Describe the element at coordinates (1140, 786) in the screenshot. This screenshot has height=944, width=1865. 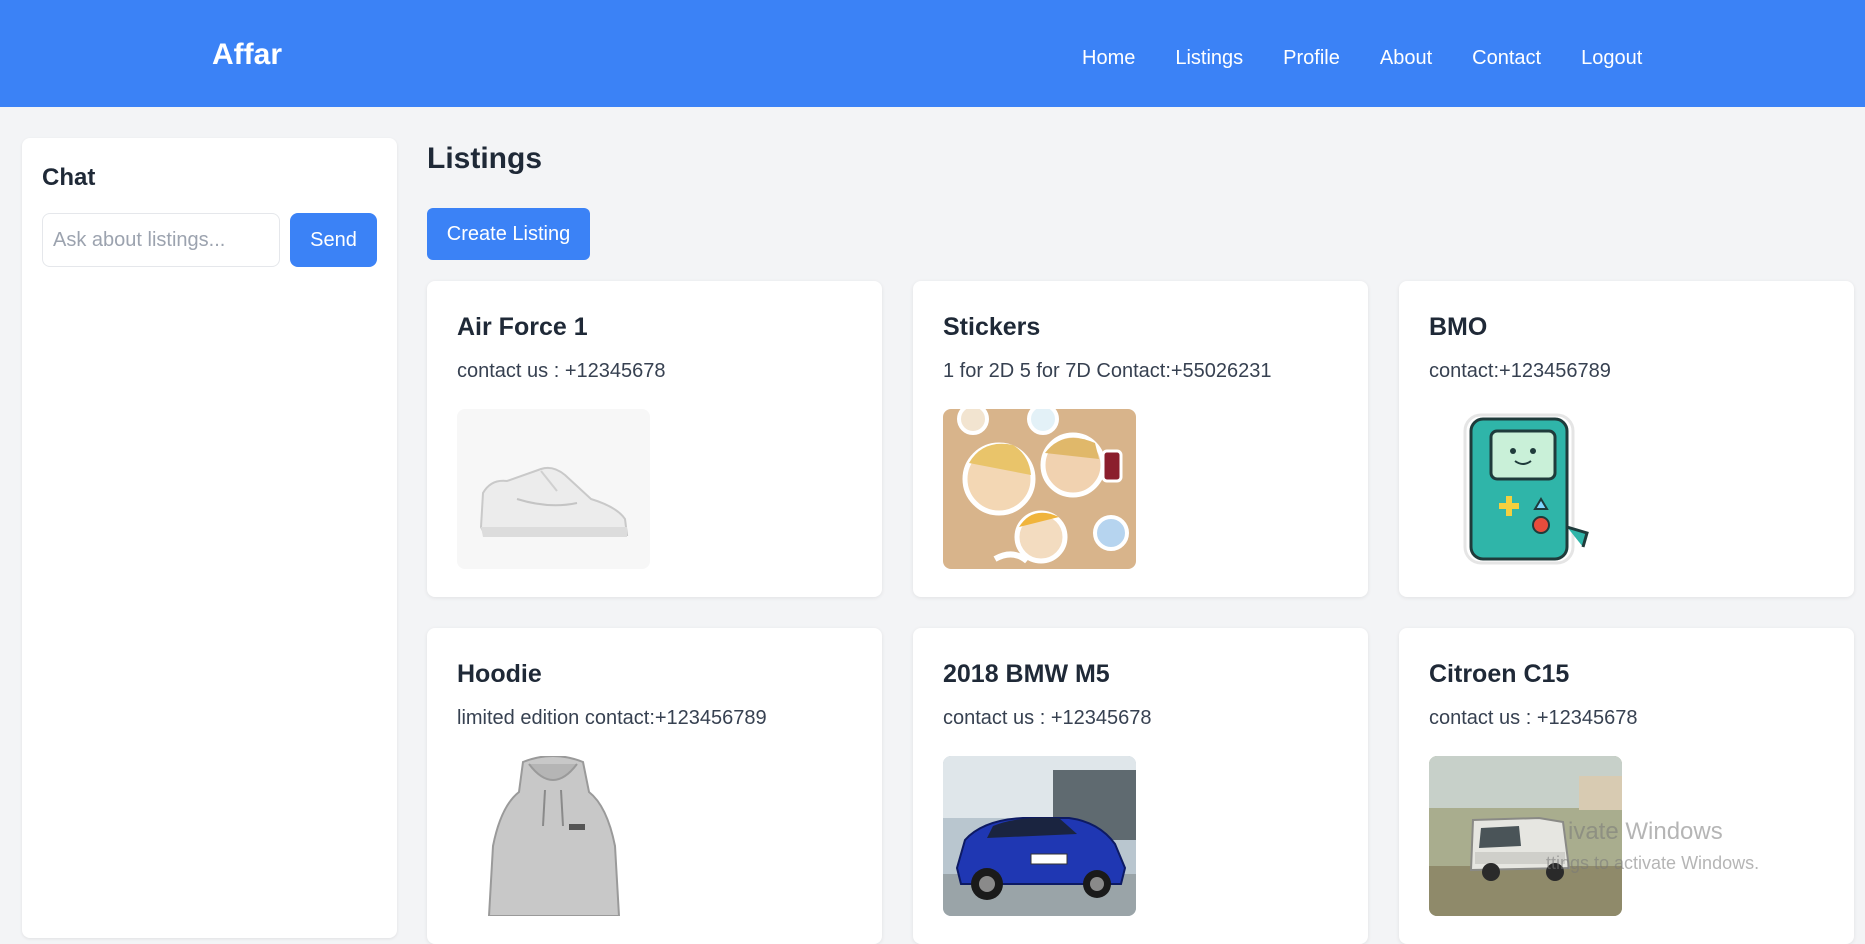
I see `listing-card: 2018 BMW M5 contact us : +12345678` at that location.